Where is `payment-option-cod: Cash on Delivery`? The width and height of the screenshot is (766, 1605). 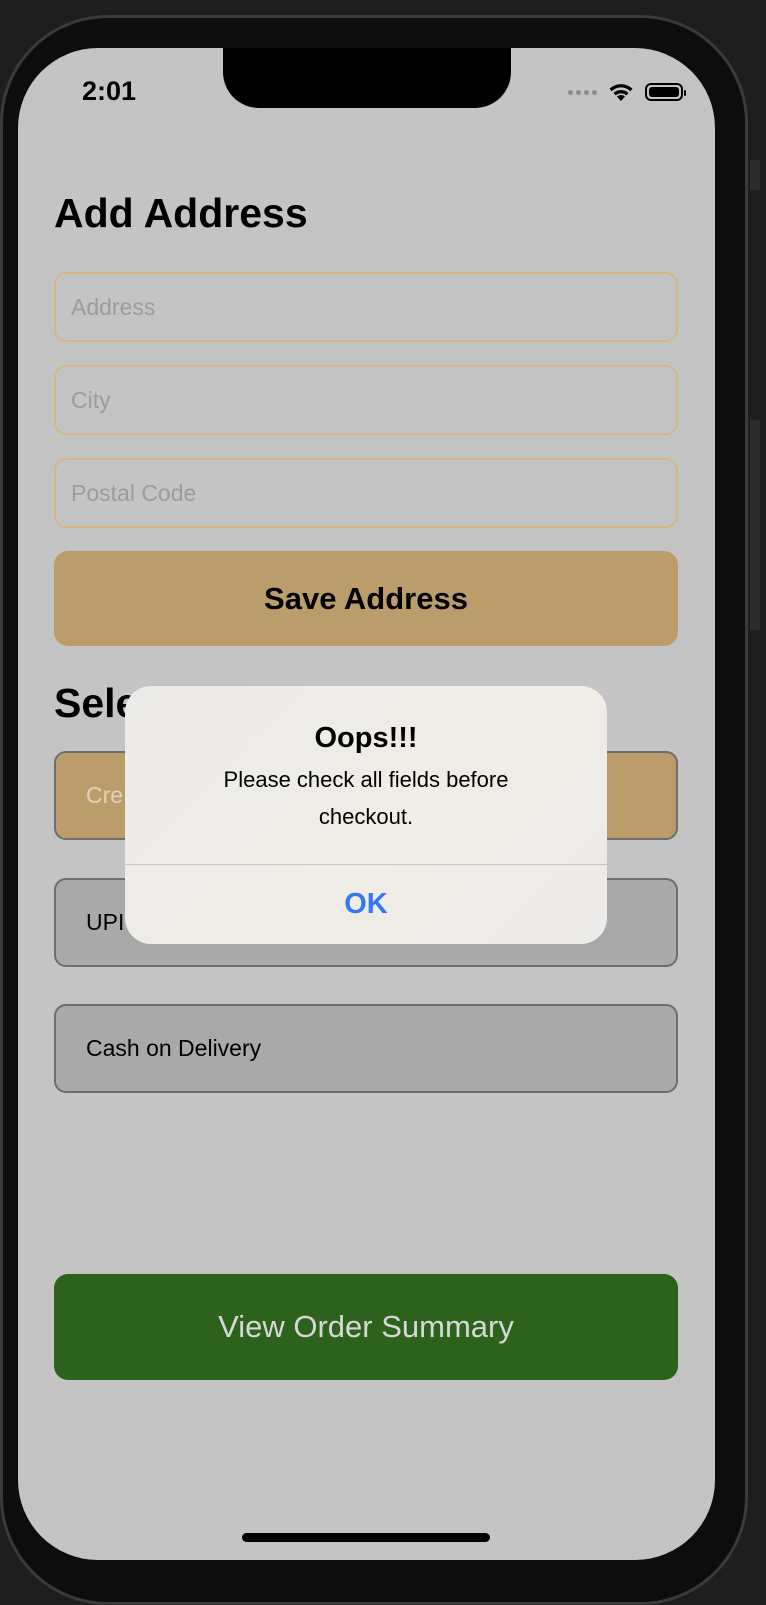 payment-option-cod: Cash on Delivery is located at coordinates (366, 1048).